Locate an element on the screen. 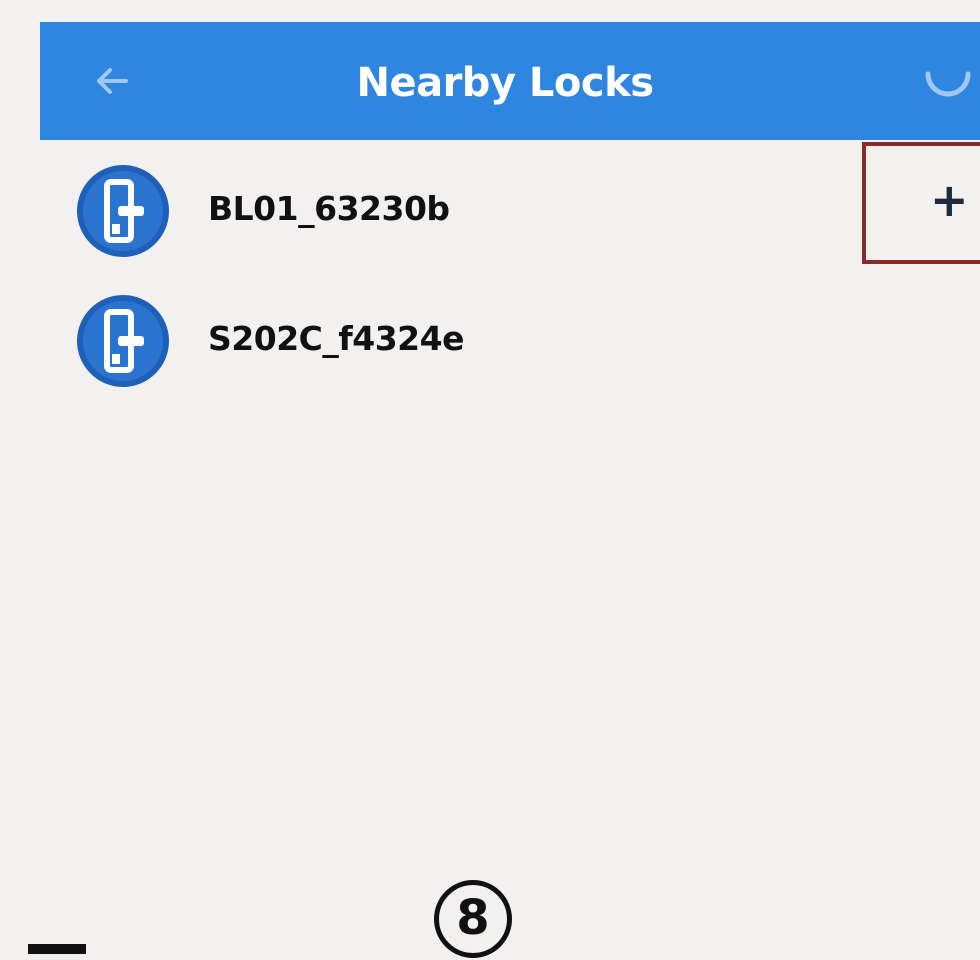 The width and height of the screenshot is (980, 960). page-fragment is located at coordinates (57, 949).